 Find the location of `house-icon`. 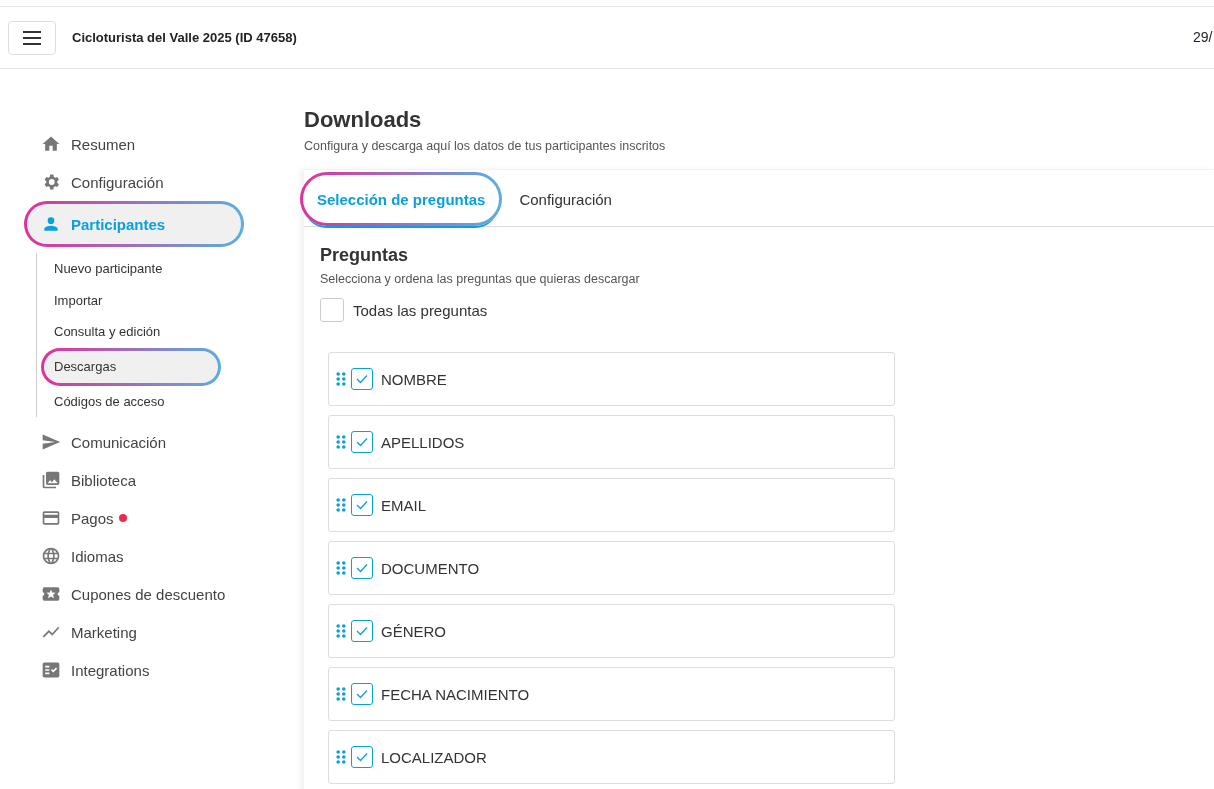

house-icon is located at coordinates (51, 144).